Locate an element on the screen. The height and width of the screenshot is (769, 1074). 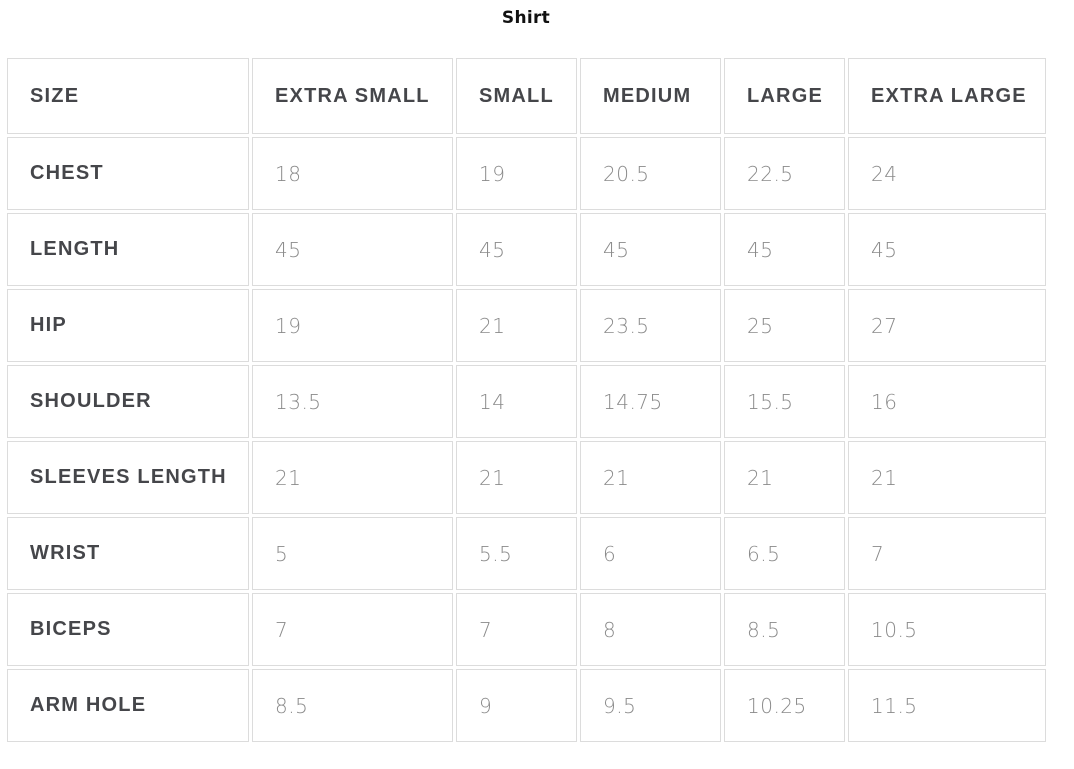
measurement-cell: 9.5 is located at coordinates (650, 705).